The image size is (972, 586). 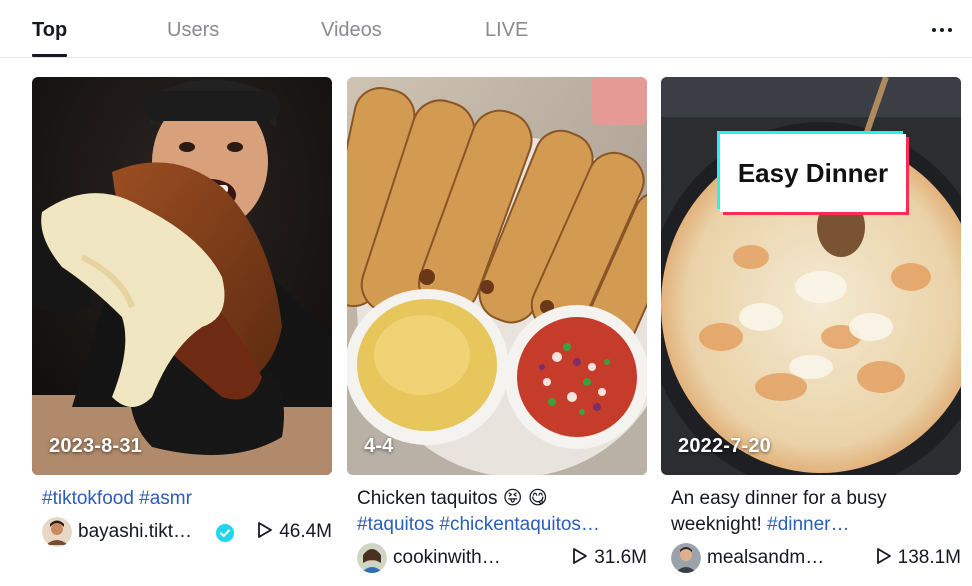 I want to click on play-count: 46.4M, so click(x=294, y=532).